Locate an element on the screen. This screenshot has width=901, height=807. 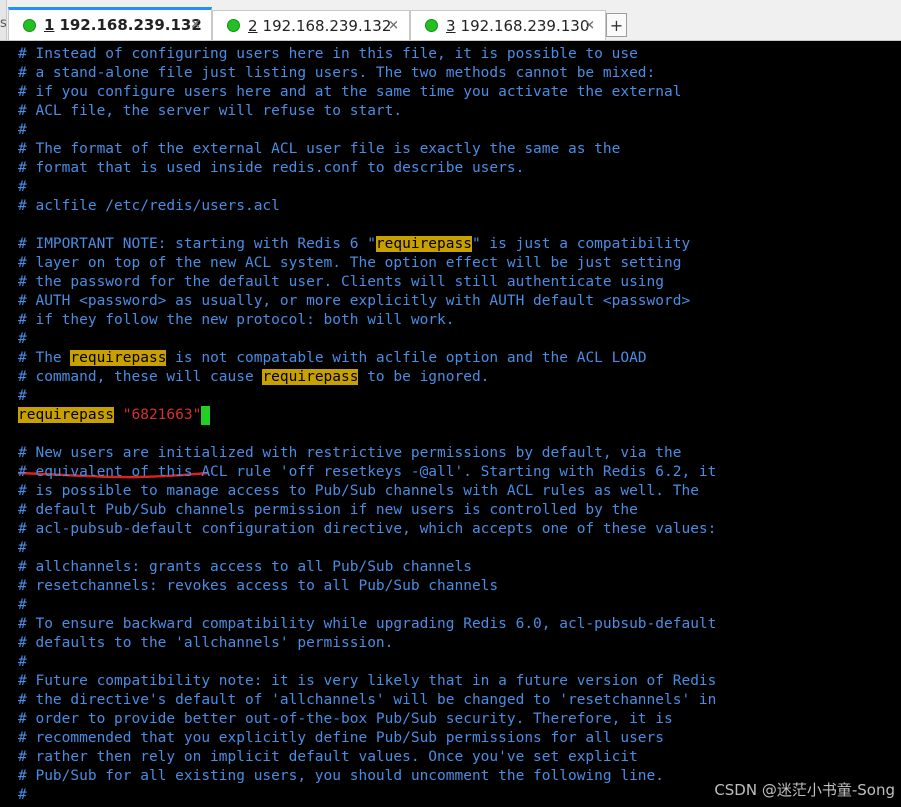
tab-number: 3 is located at coordinates (451, 25).